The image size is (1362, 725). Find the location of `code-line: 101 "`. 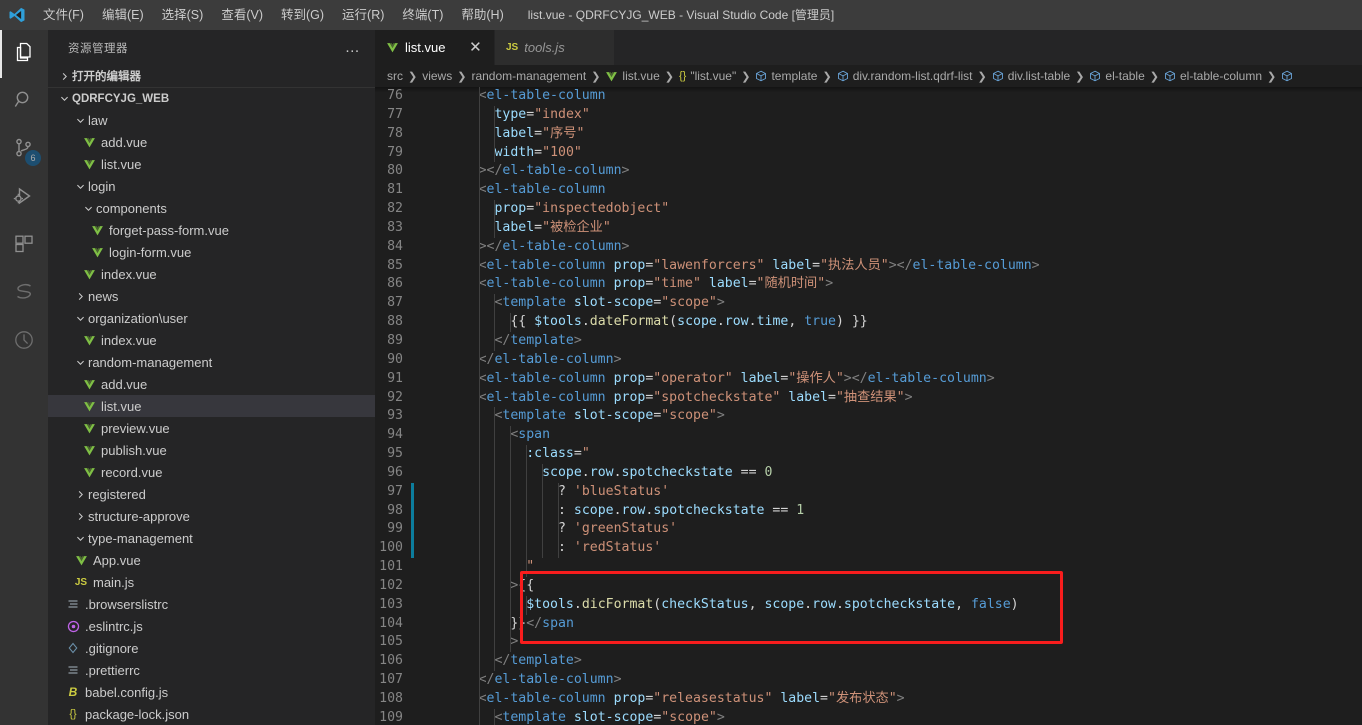

code-line: 101 " is located at coordinates (868, 567).